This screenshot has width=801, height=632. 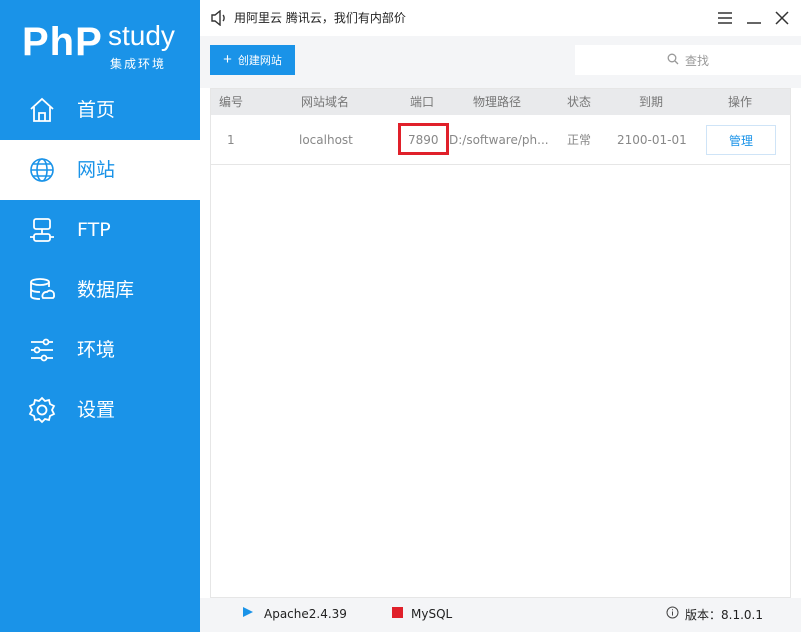 What do you see at coordinates (432, 614) in the screenshot?
I see `mysql-label: MySQL` at bounding box center [432, 614].